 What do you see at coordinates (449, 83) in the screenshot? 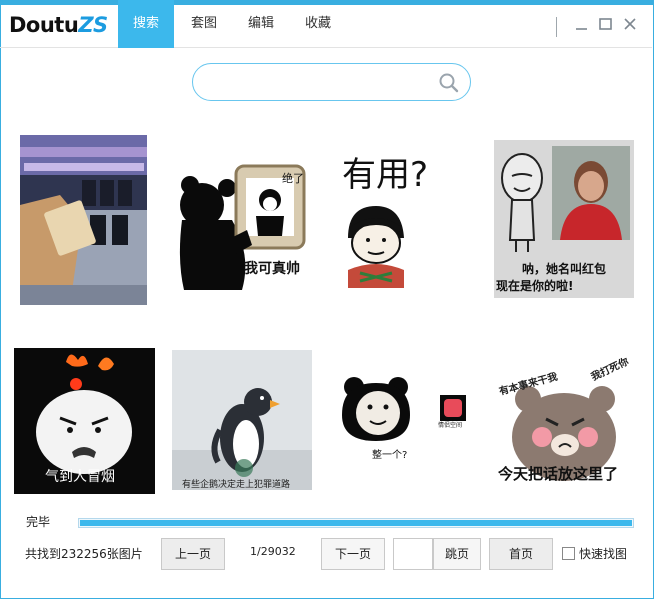
I see `search-icon` at bounding box center [449, 83].